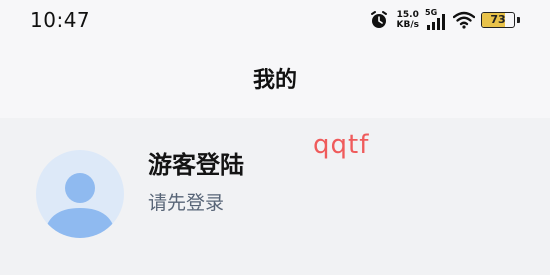  I want to click on alarm-icon, so click(378, 19).